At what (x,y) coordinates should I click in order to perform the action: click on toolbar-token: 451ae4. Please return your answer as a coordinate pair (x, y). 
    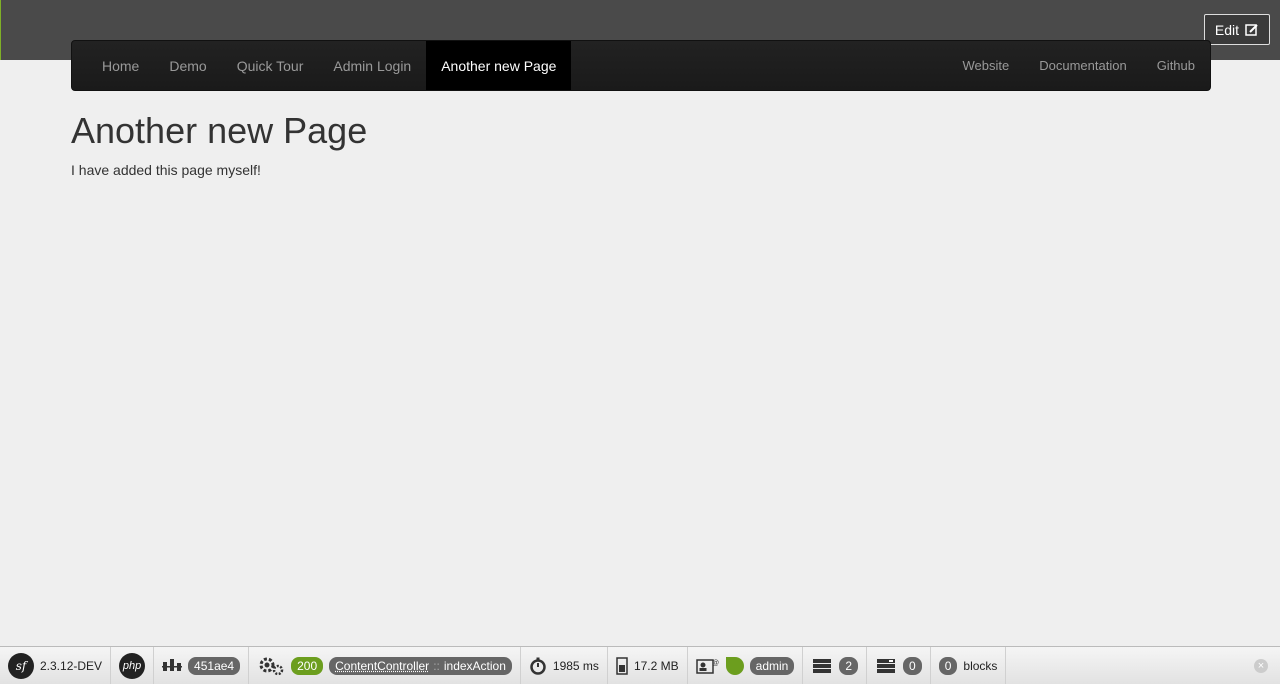
    Looking at the image, I should click on (202, 665).